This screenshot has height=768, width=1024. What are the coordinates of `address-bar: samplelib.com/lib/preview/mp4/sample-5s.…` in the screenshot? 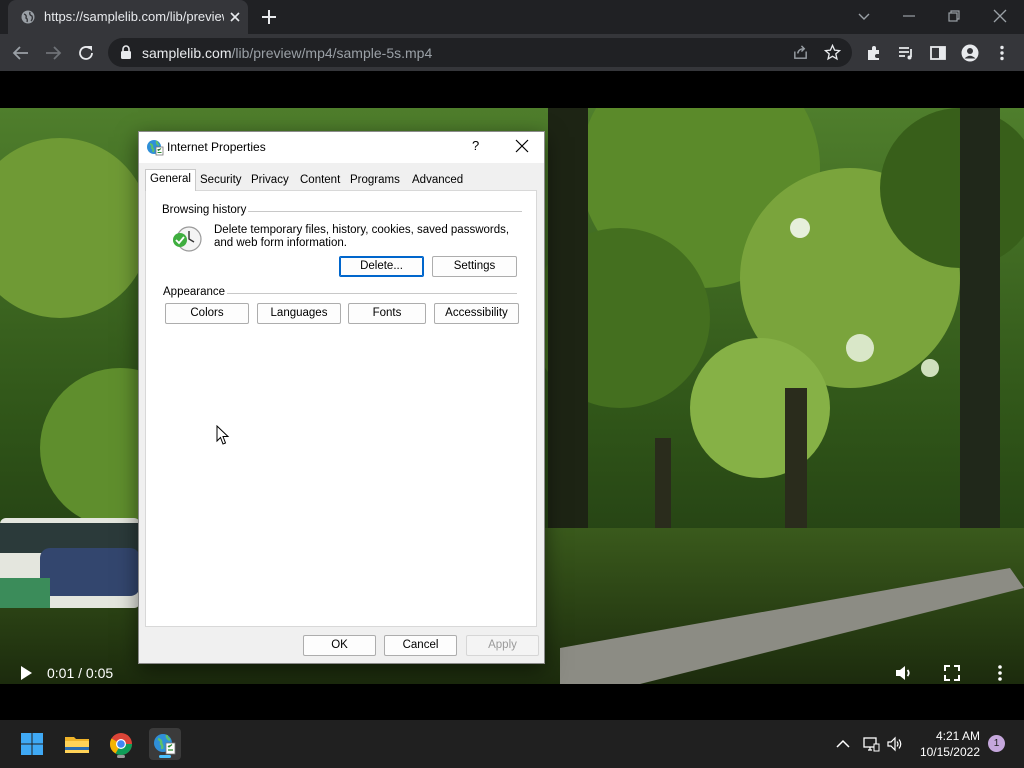 It's located at (480, 52).